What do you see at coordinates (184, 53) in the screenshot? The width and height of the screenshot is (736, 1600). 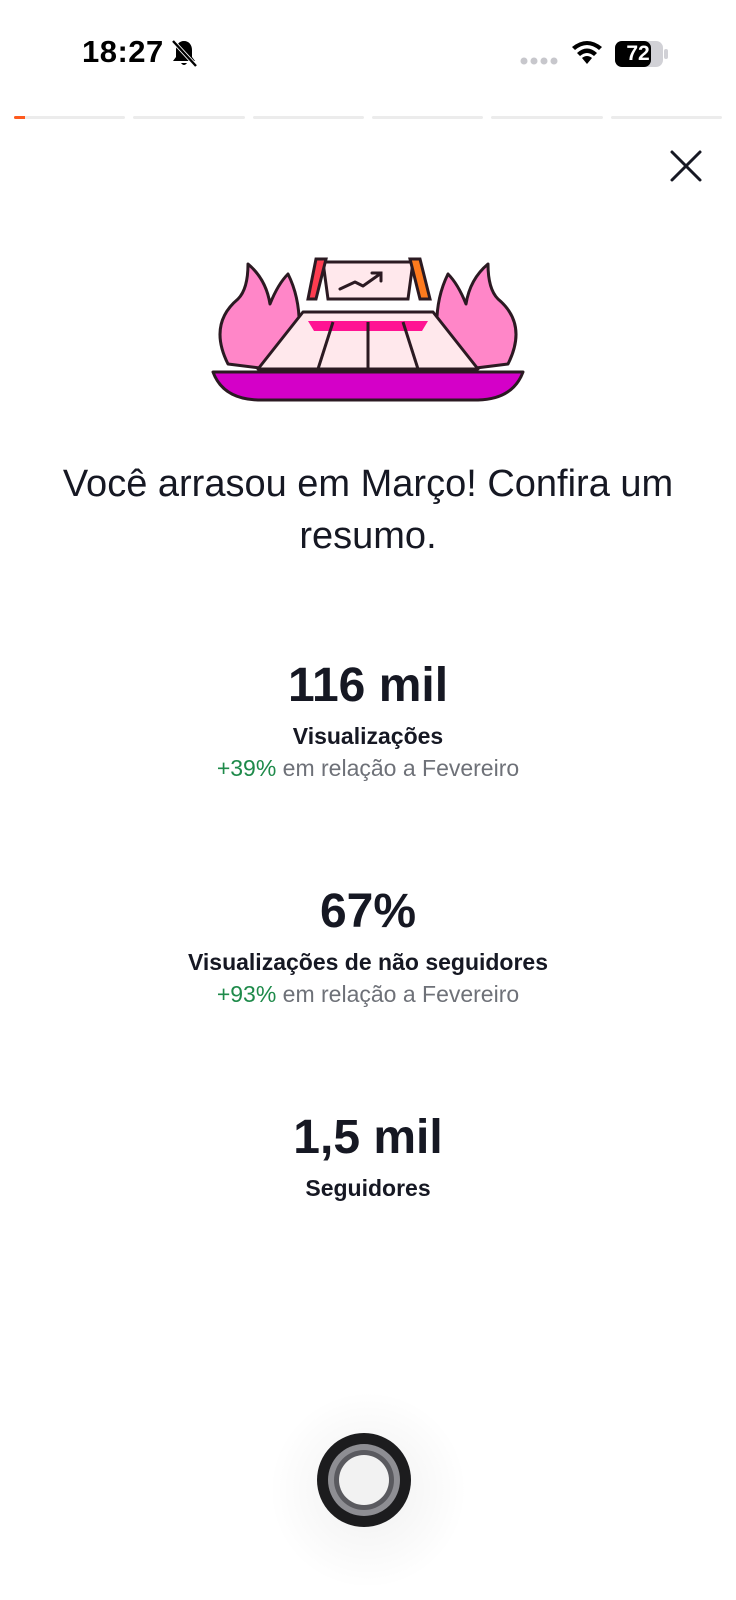 I see `bell-muted-icon` at bounding box center [184, 53].